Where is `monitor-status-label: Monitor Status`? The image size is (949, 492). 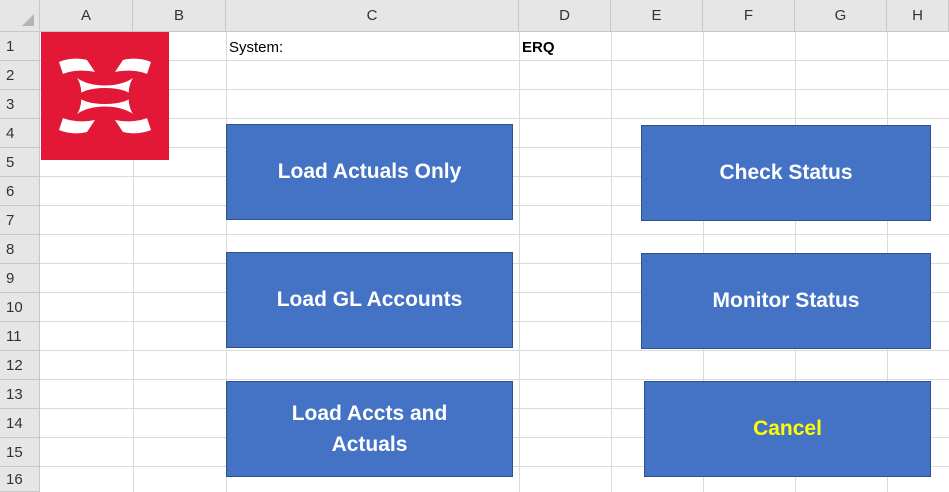
monitor-status-label: Monitor Status is located at coordinates (786, 301).